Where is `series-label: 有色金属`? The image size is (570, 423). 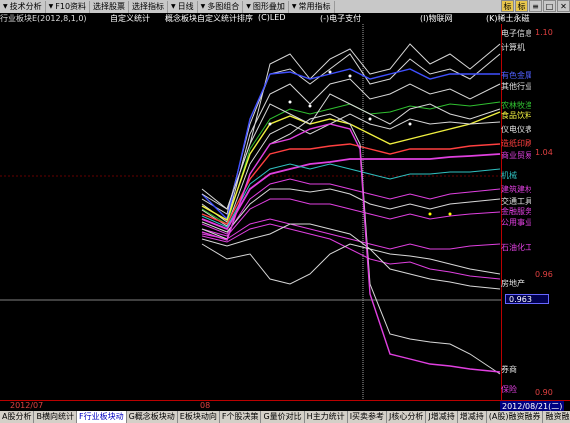
series-label: 有色金属 is located at coordinates (517, 75).